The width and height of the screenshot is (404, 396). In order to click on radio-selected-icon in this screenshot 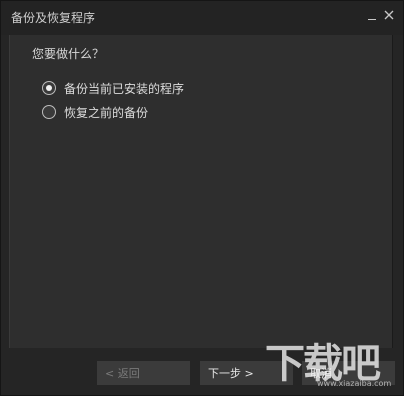, I will do `click(49, 88)`.